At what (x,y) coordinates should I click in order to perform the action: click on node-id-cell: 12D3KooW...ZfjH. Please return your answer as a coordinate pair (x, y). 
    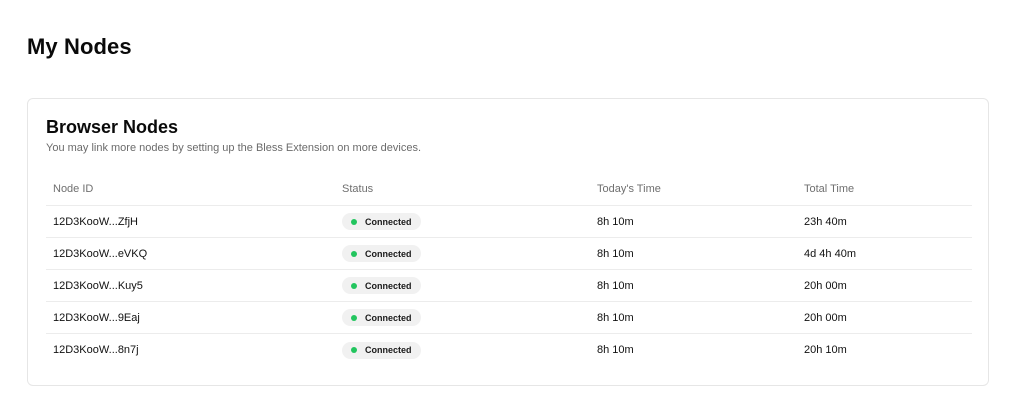
    Looking at the image, I should click on (95, 221).